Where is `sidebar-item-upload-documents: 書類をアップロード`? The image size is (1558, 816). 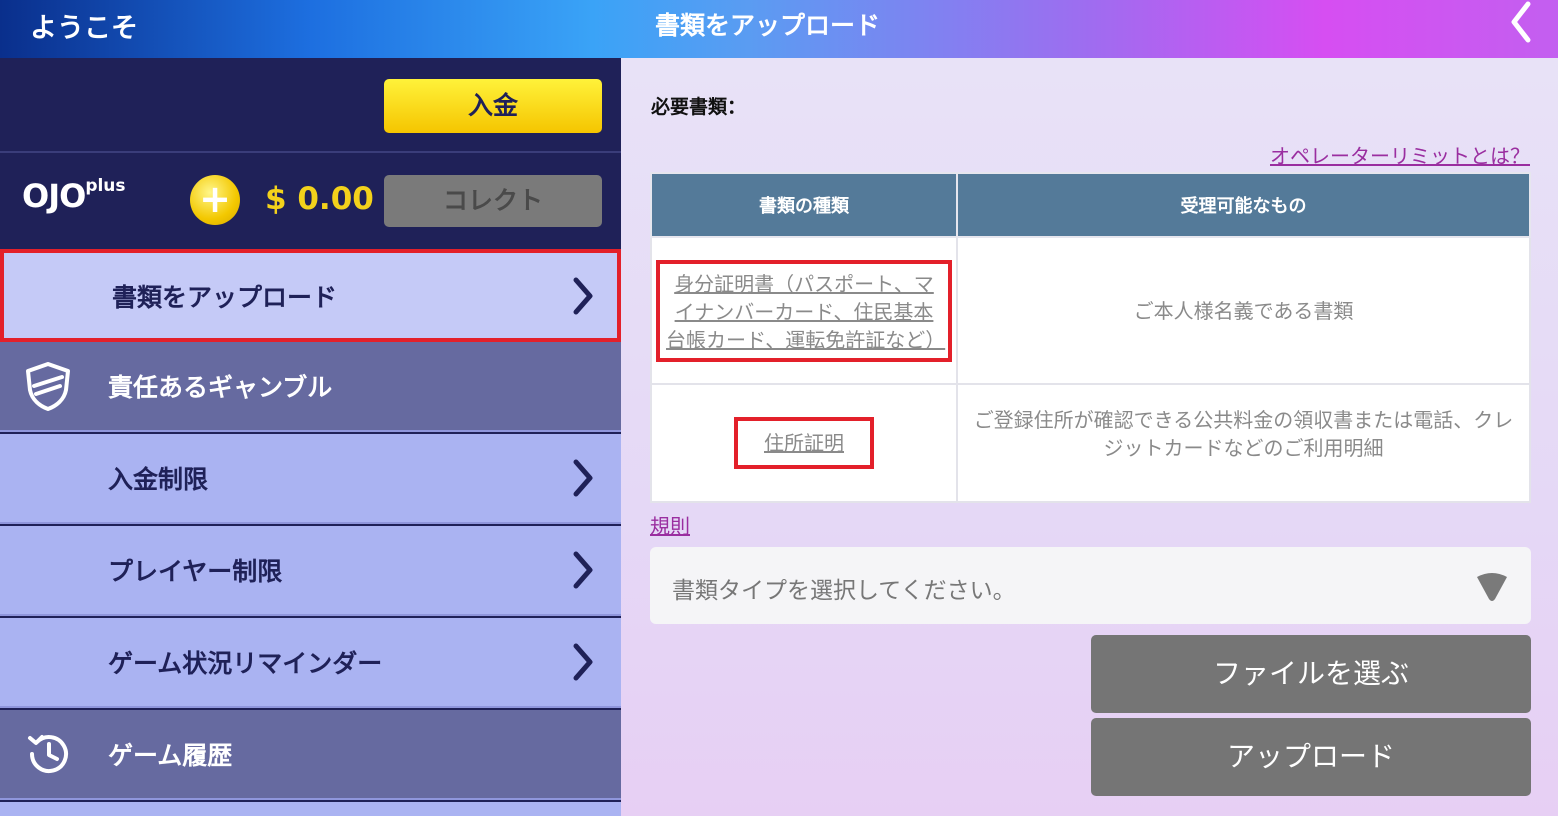
sidebar-item-upload-documents: 書類をアップロード is located at coordinates (310, 295).